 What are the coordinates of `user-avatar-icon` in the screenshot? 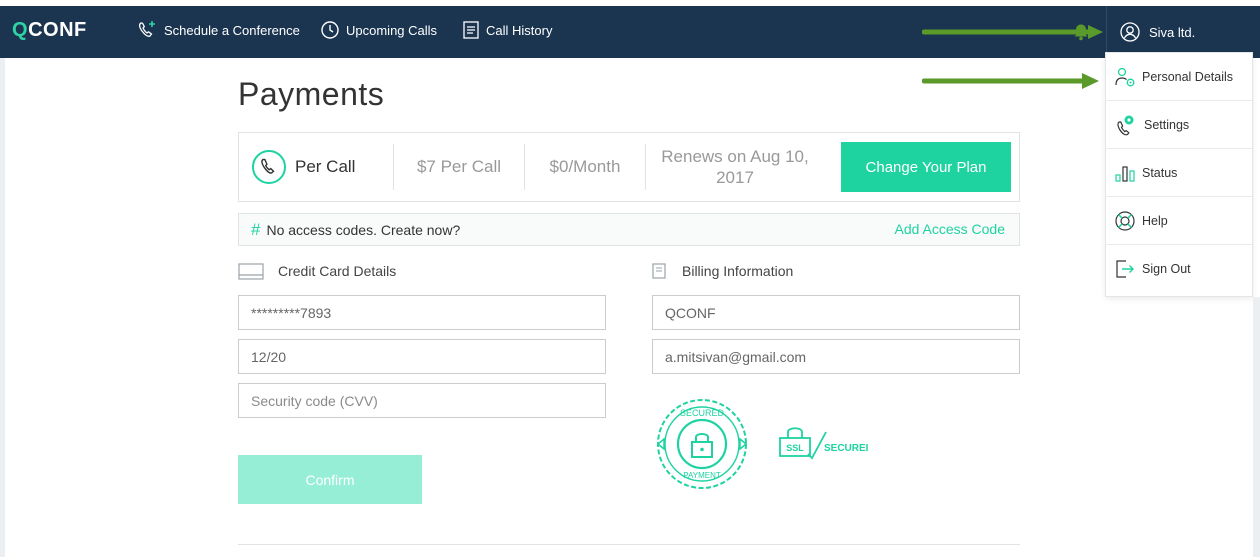 It's located at (1130, 32).